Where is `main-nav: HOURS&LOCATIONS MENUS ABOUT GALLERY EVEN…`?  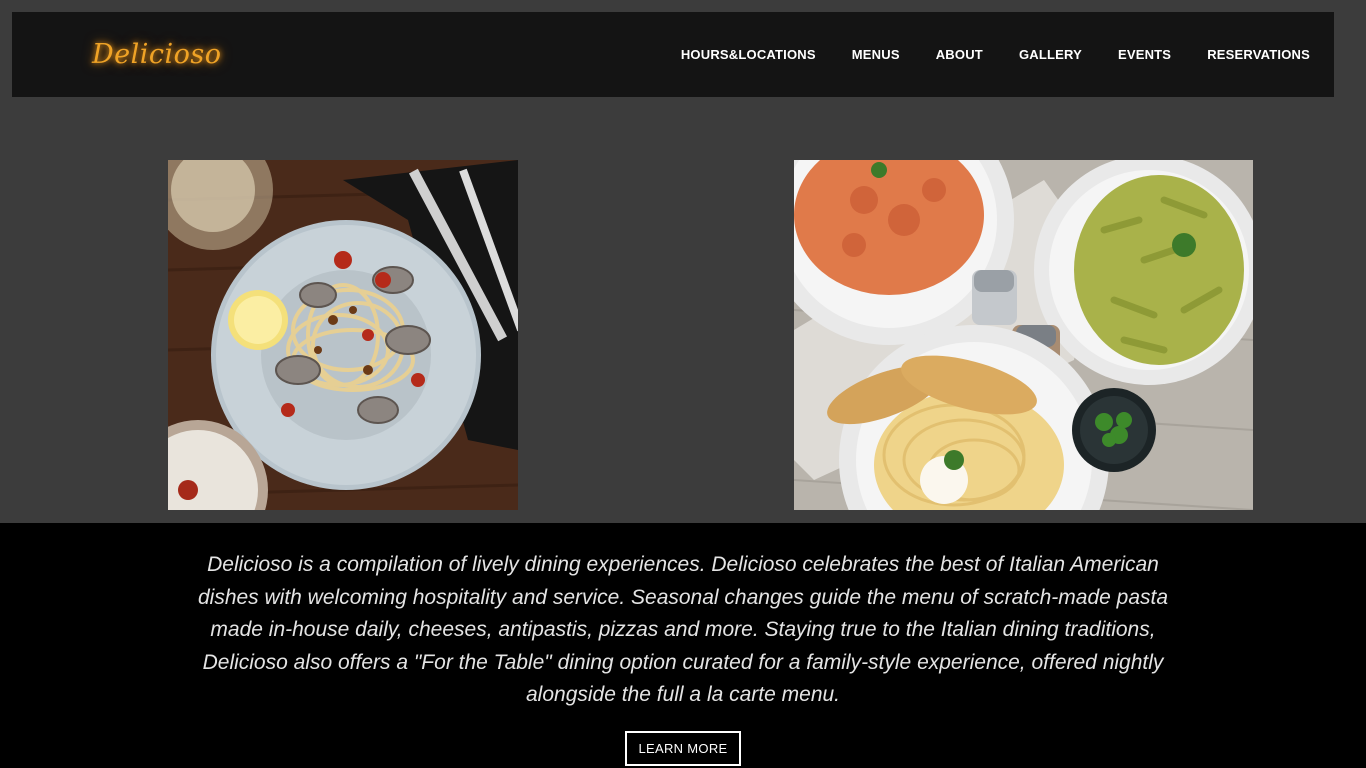 main-nav: HOURS&LOCATIONS MENUS ABOUT GALLERY EVEN… is located at coordinates (995, 54).